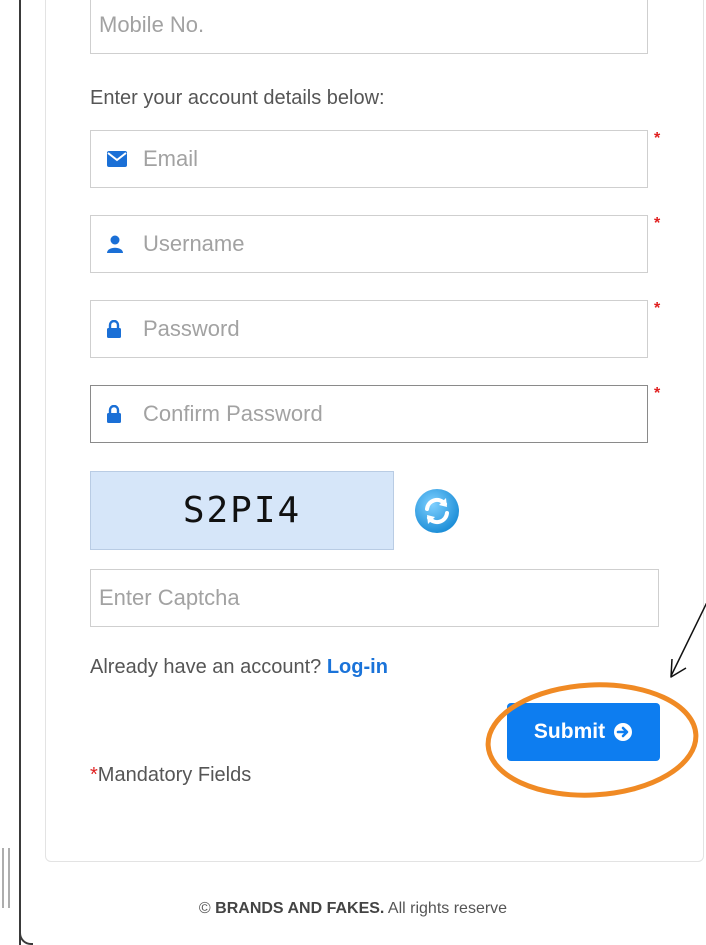  Describe the element at coordinates (237, 98) in the screenshot. I see `account-details-label: Enter your account details below:` at that location.